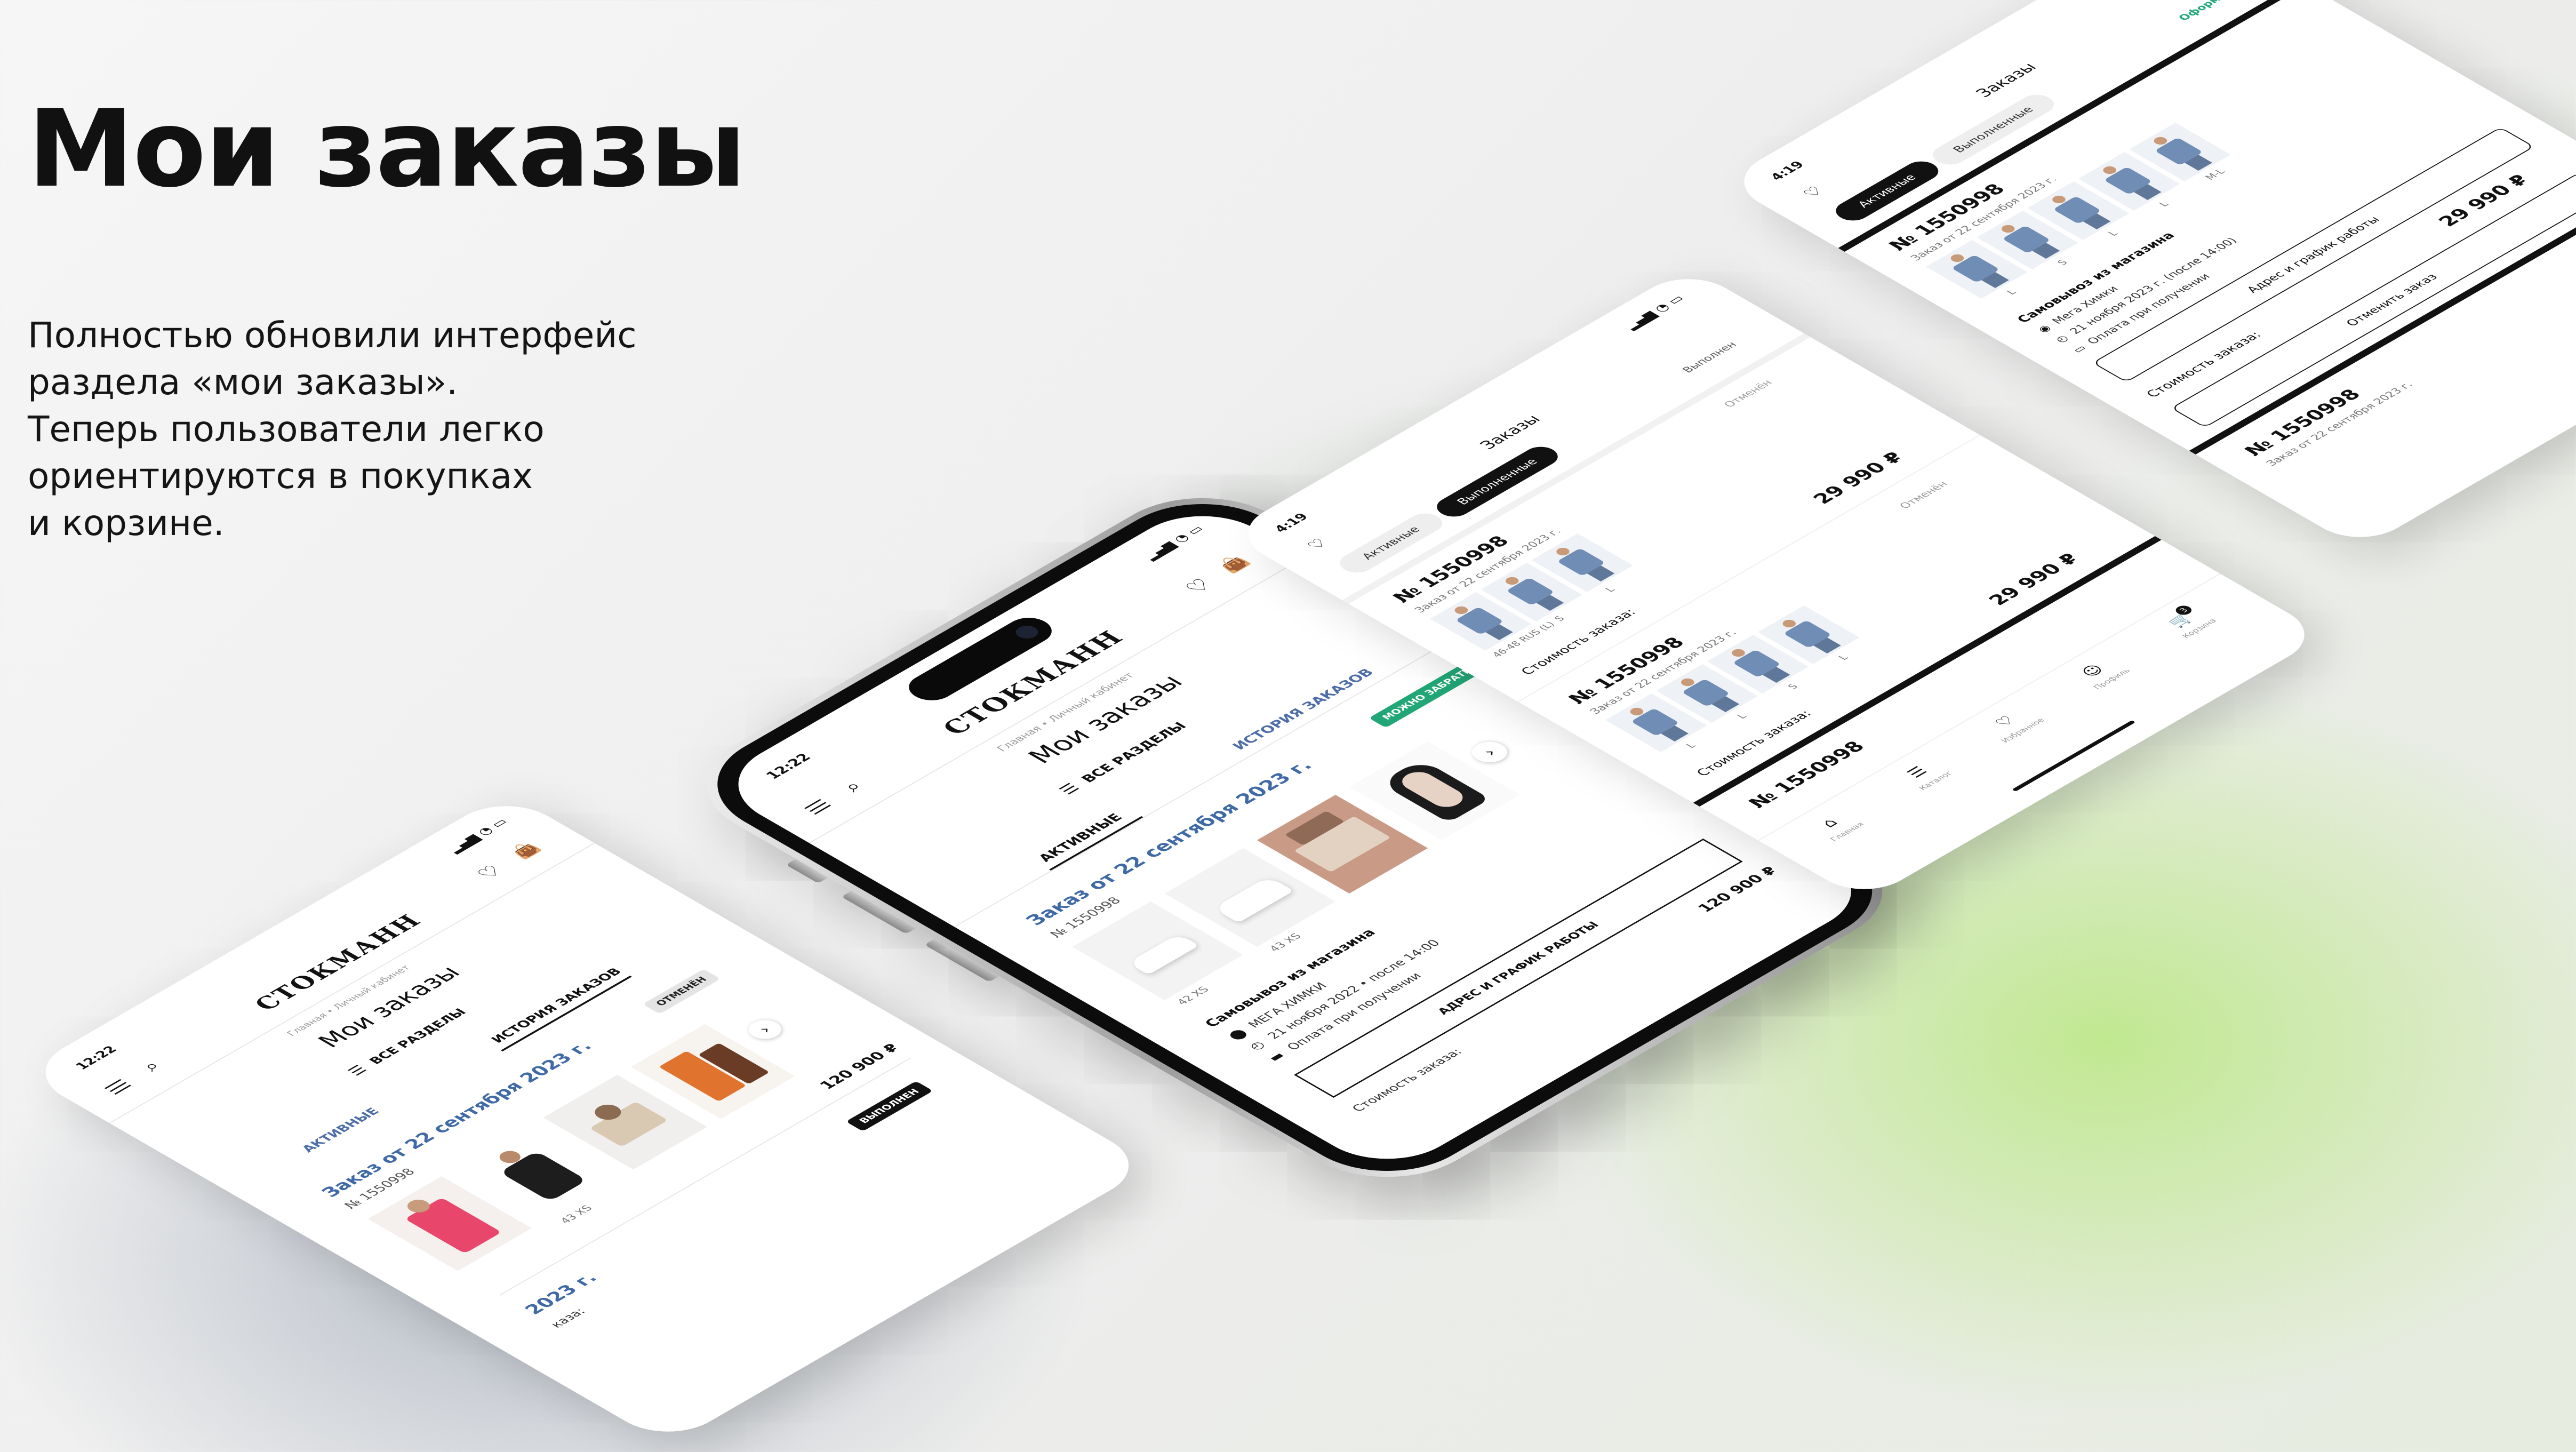 This screenshot has width=2576, height=1452. What do you see at coordinates (566, 1013) in the screenshot?
I see `tab-underline` at bounding box center [566, 1013].